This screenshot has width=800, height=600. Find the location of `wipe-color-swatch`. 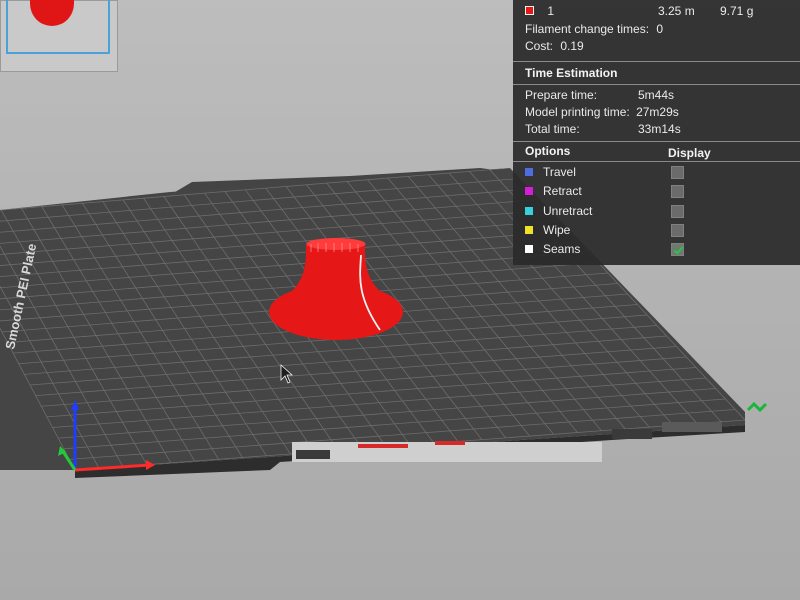

wipe-color-swatch is located at coordinates (529, 229).